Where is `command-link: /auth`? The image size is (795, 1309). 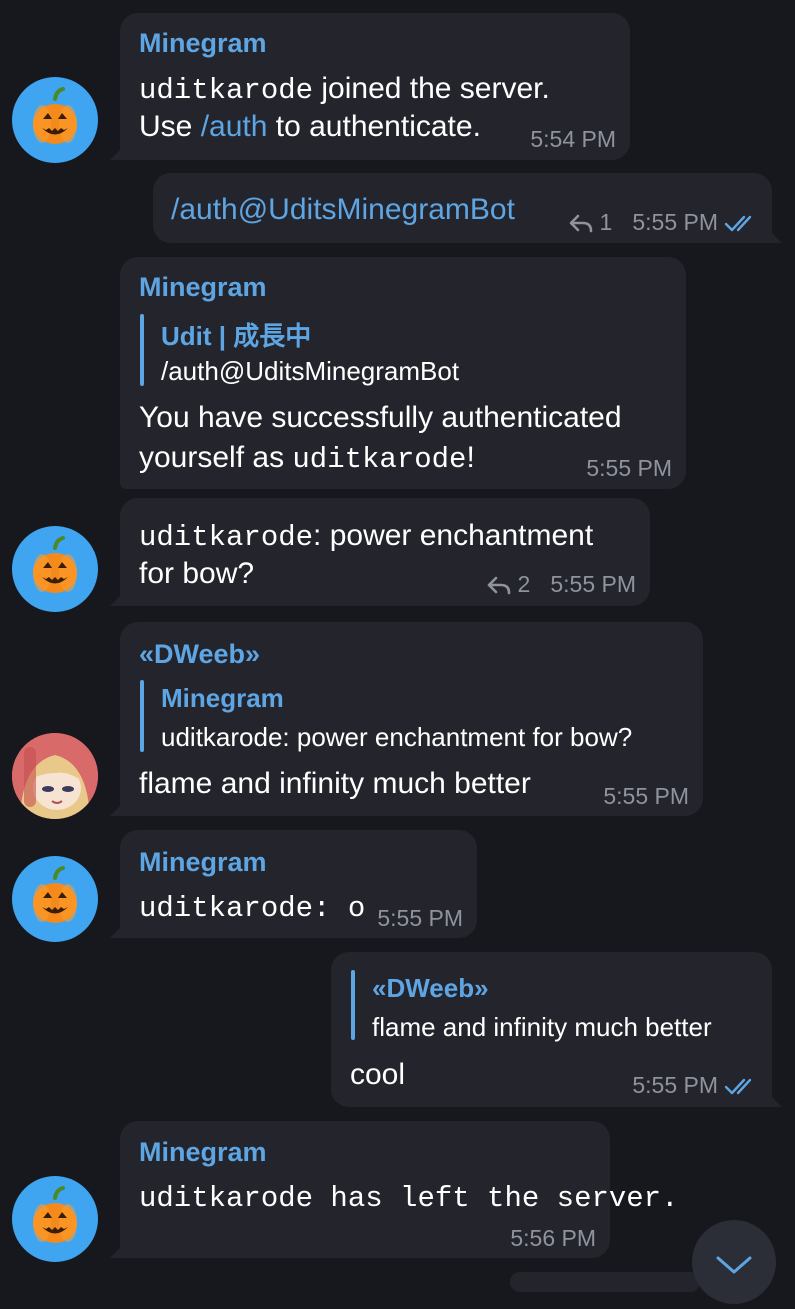 command-link: /auth is located at coordinates (234, 126).